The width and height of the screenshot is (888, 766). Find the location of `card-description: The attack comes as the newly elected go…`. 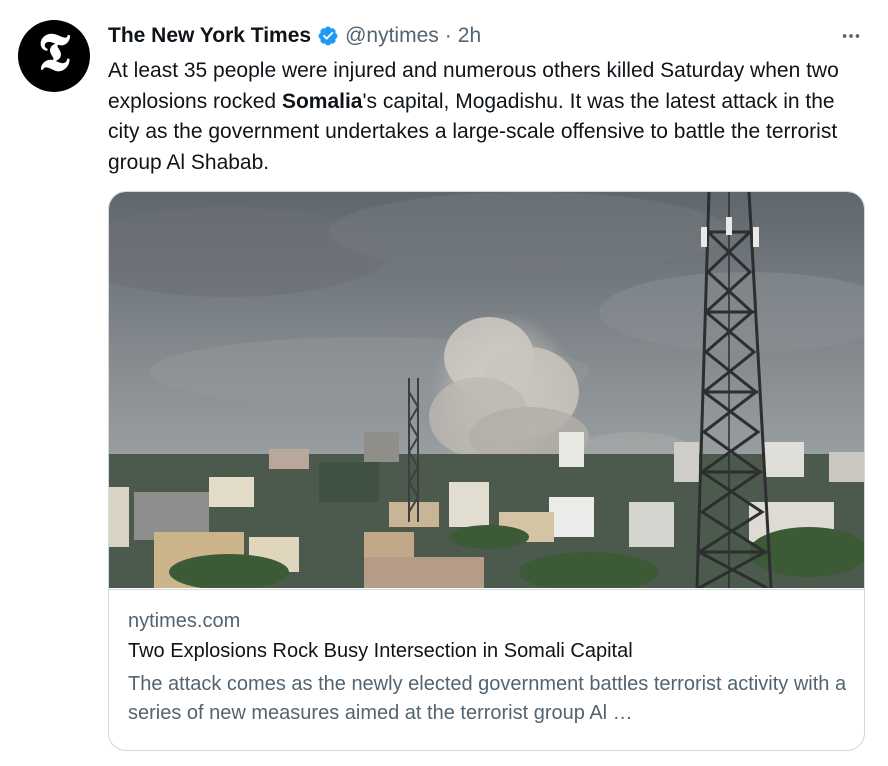

card-description: The attack comes as the newly elected go… is located at coordinates (487, 698).